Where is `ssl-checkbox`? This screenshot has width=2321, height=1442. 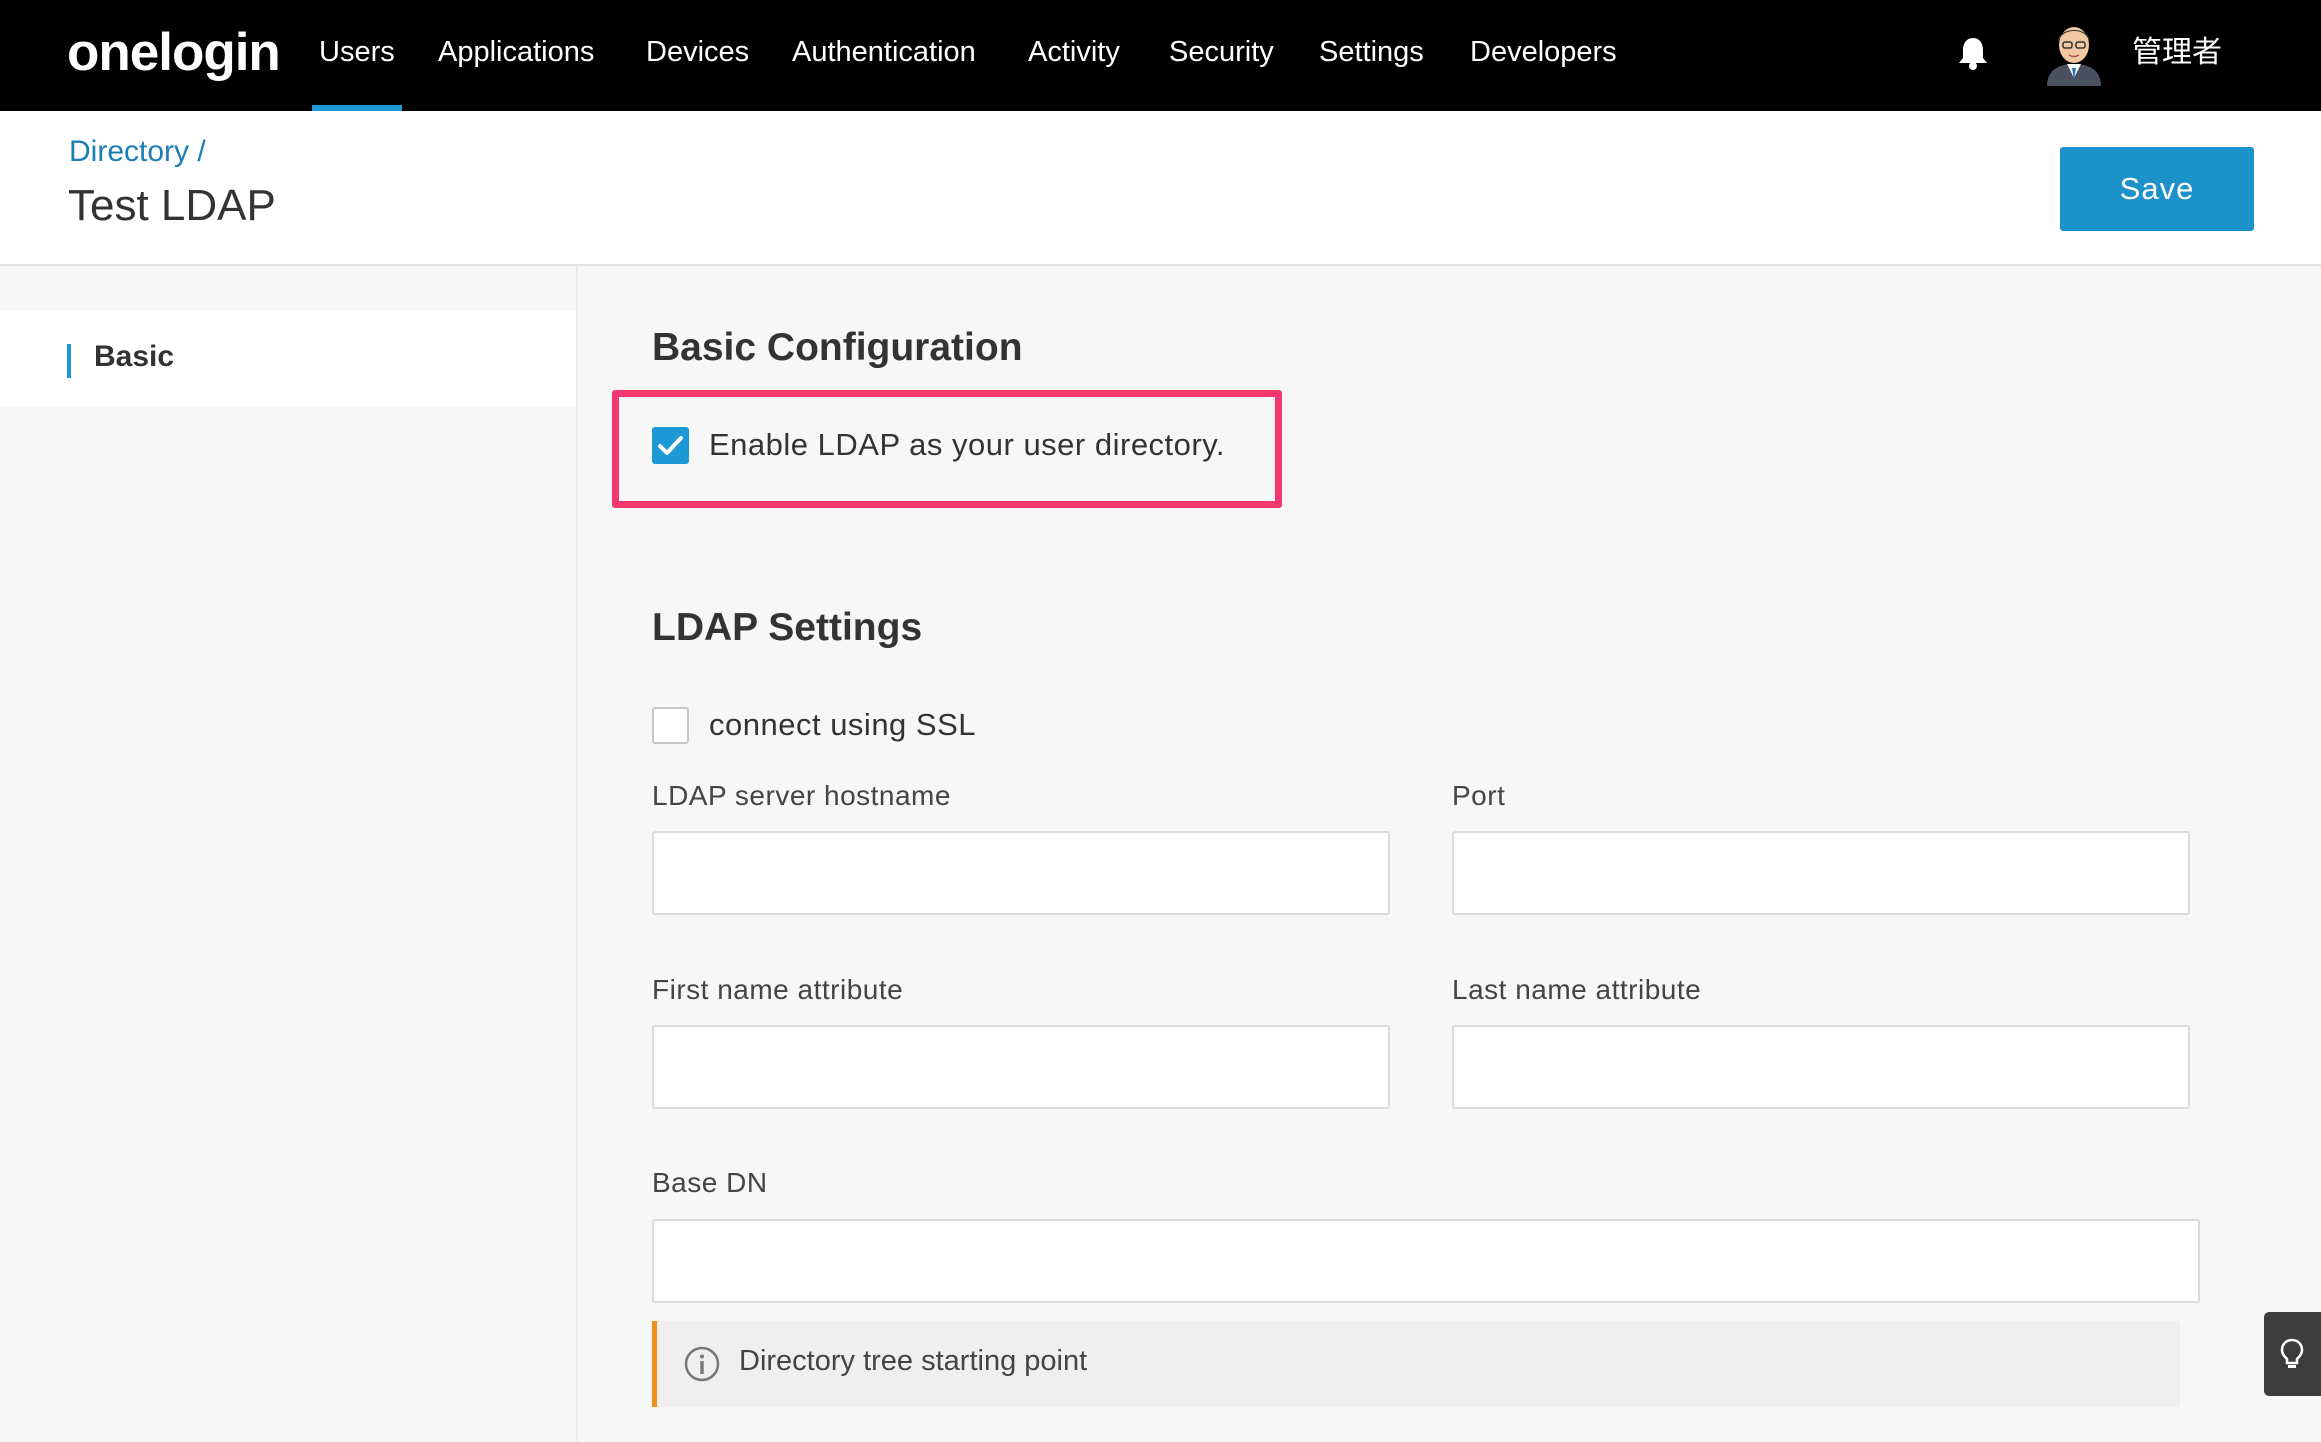 ssl-checkbox is located at coordinates (670, 725).